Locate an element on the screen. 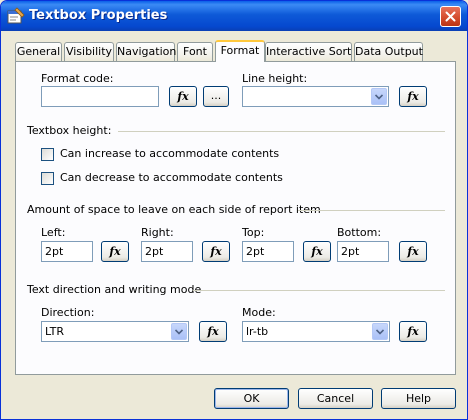  direction-dropdown-arrow is located at coordinates (179, 331).